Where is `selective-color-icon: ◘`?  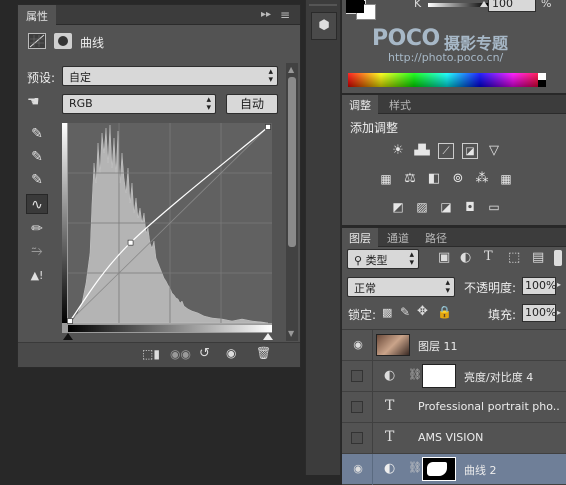
selective-color-icon: ◘ is located at coordinates (470, 207).